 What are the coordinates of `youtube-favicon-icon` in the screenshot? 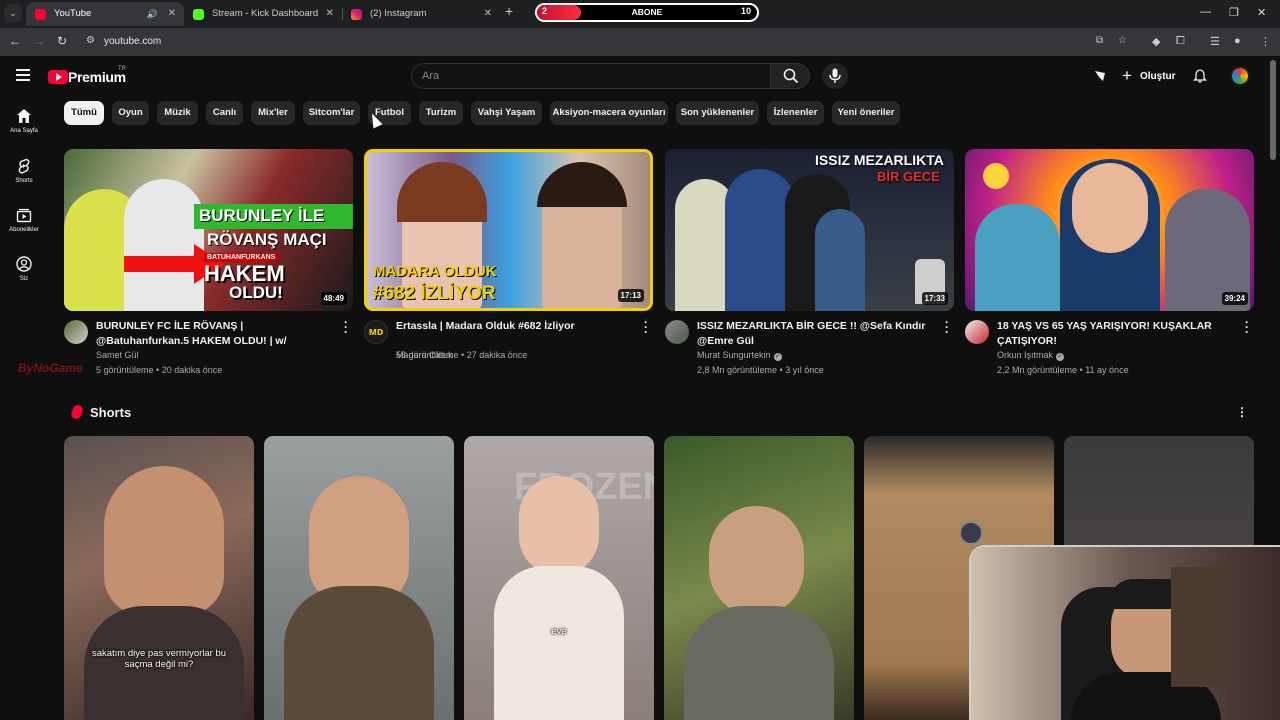 It's located at (40, 14).